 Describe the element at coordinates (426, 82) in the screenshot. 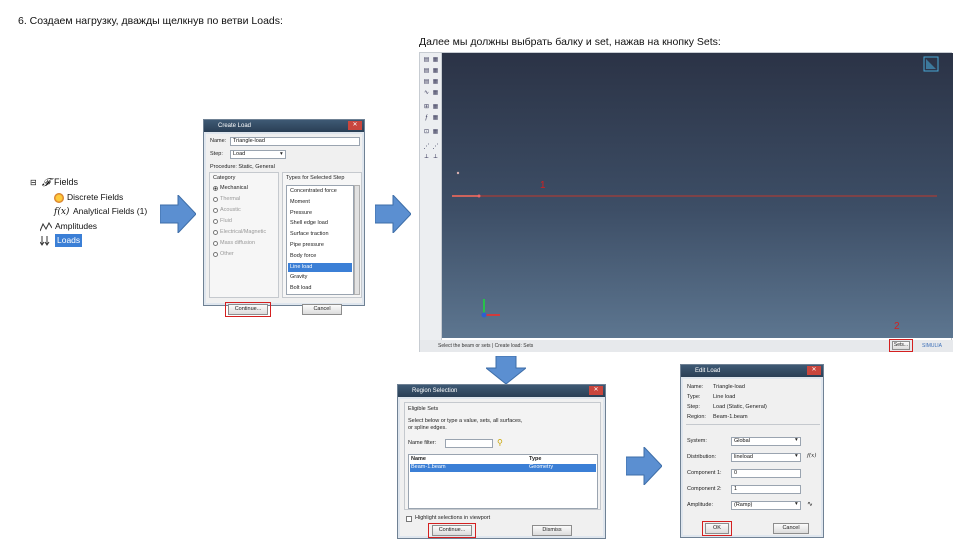

I see `toolbox-field-icon: ▤` at that location.